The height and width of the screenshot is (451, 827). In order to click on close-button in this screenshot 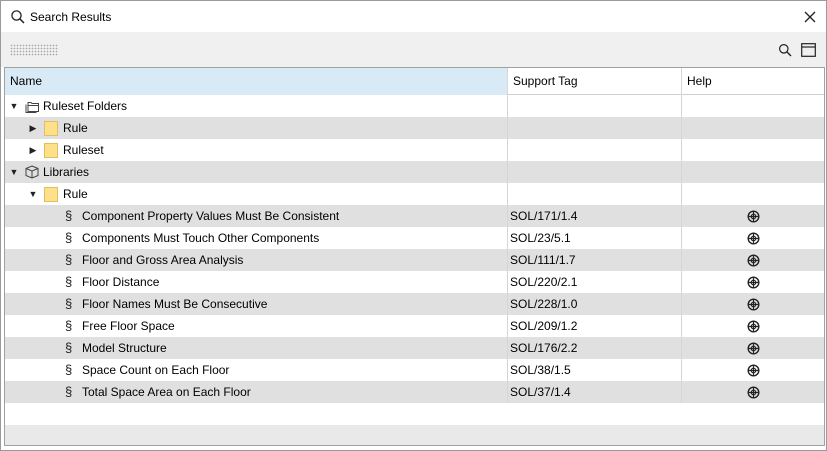, I will do `click(810, 17)`.